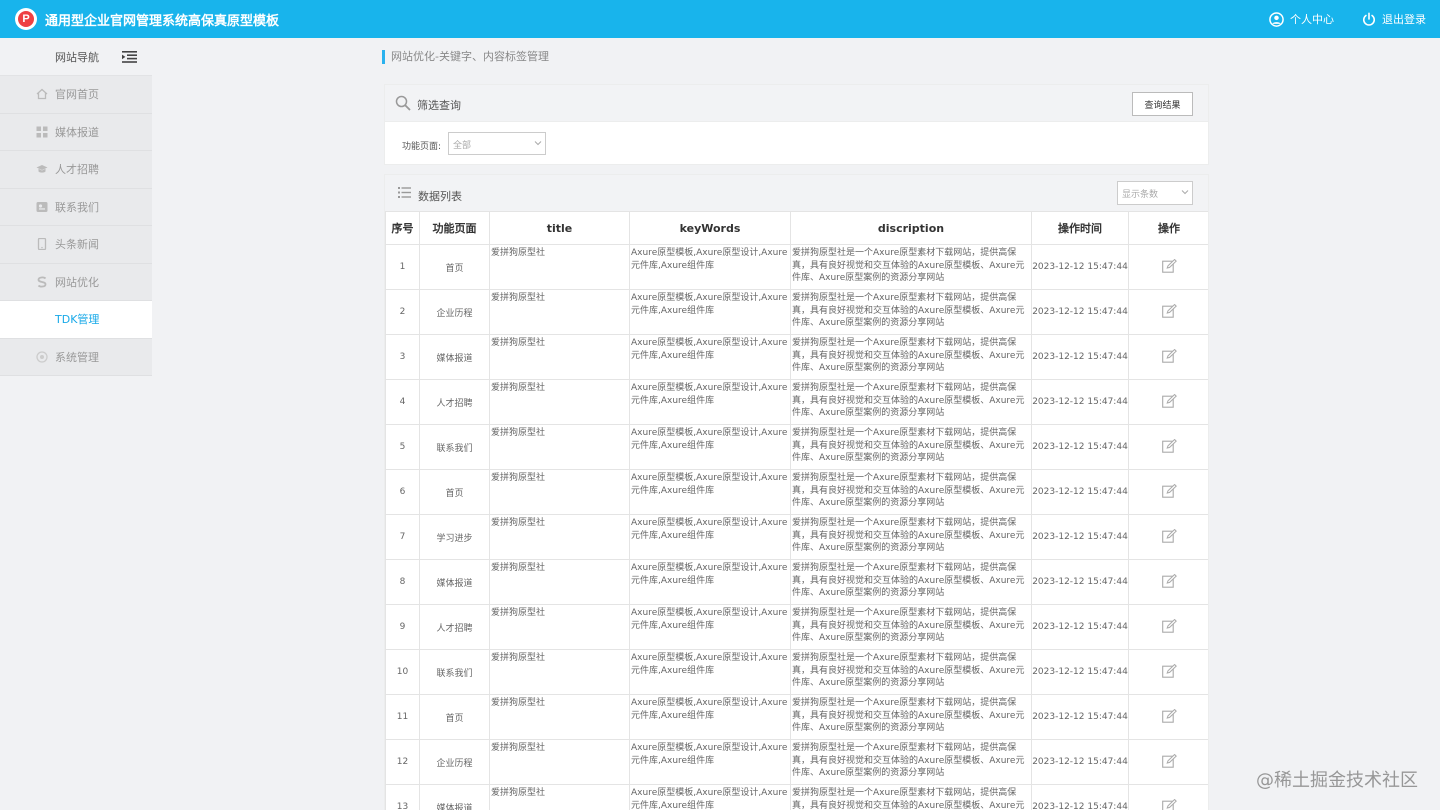 Image resolution: width=1440 pixels, height=810 pixels. I want to click on sidebar-item-label: 媒体报道, so click(77, 132).